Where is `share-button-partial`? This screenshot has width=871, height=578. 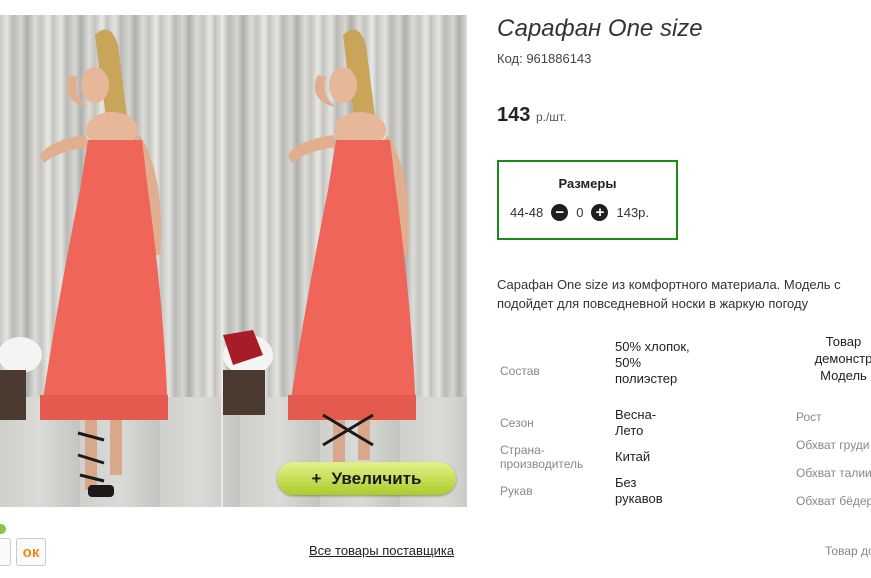 share-button-partial is located at coordinates (5, 552).